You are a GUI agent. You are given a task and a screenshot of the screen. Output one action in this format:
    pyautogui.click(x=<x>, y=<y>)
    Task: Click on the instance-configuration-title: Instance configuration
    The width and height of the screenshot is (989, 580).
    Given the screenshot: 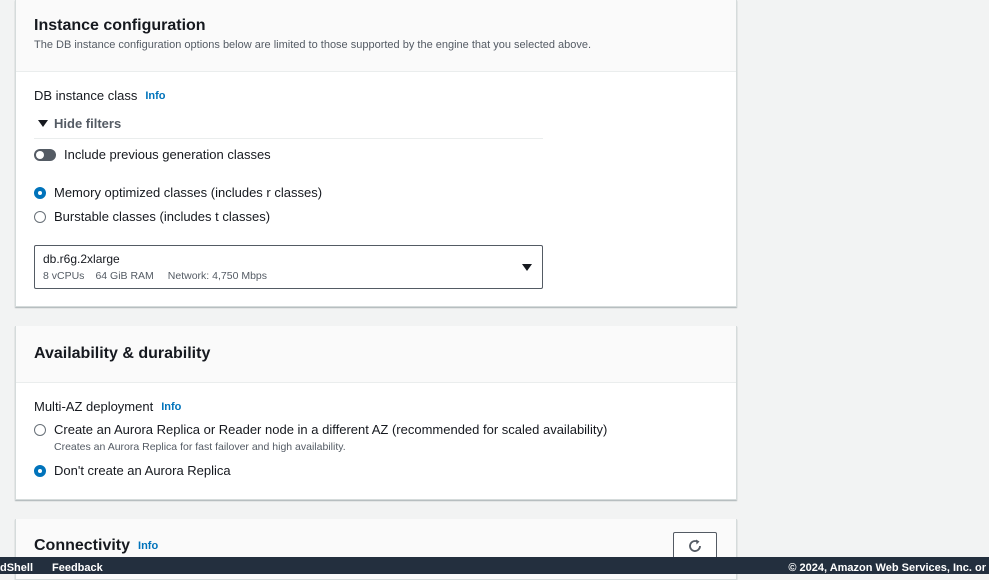 What is the action you would take?
    pyautogui.click(x=120, y=25)
    